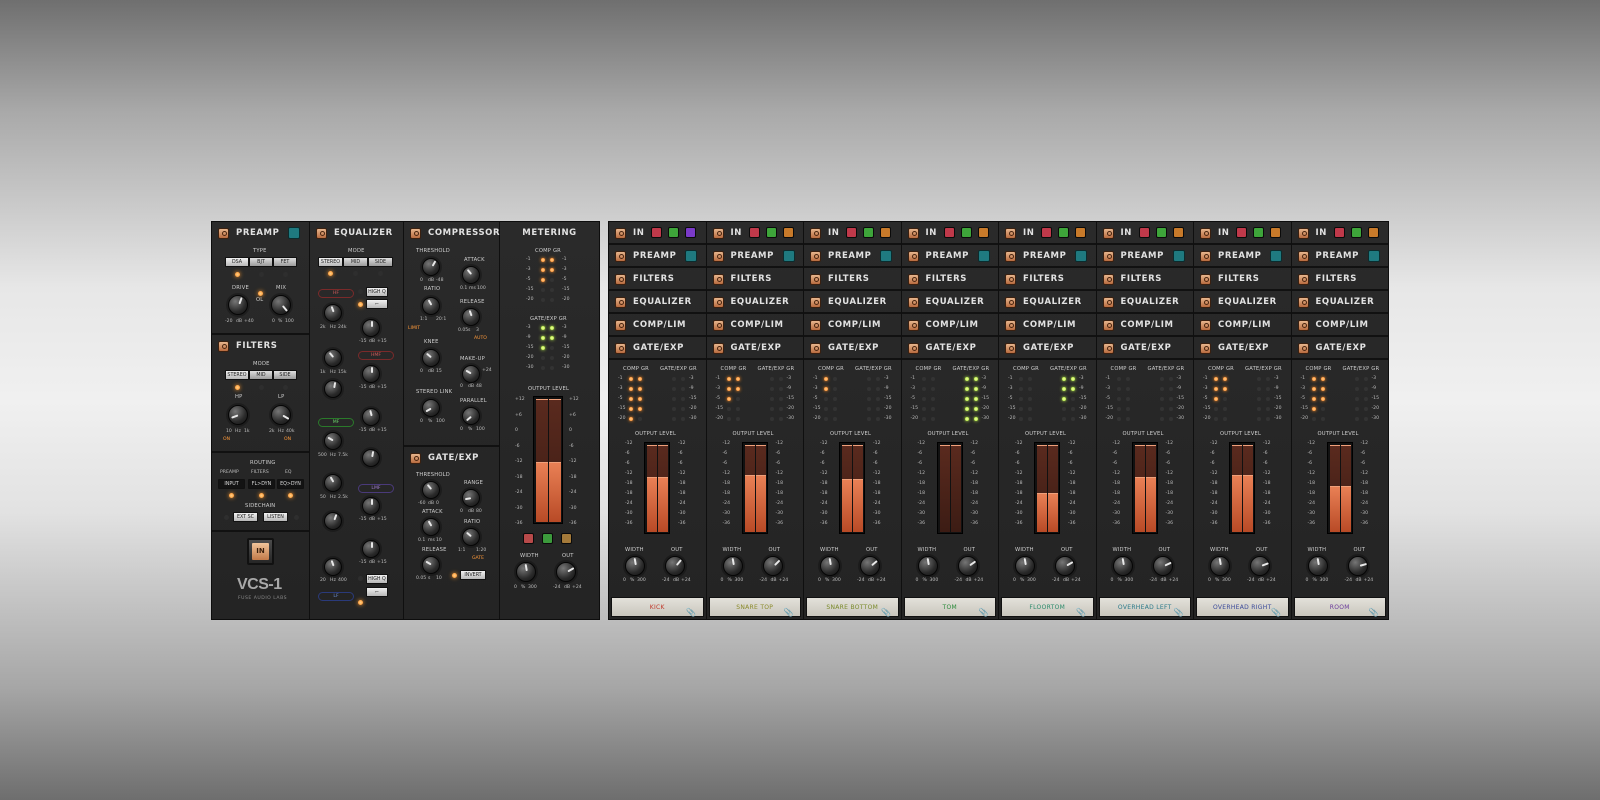  I want to click on strip-name-field: SNARE TOP 📎, so click(754, 607).